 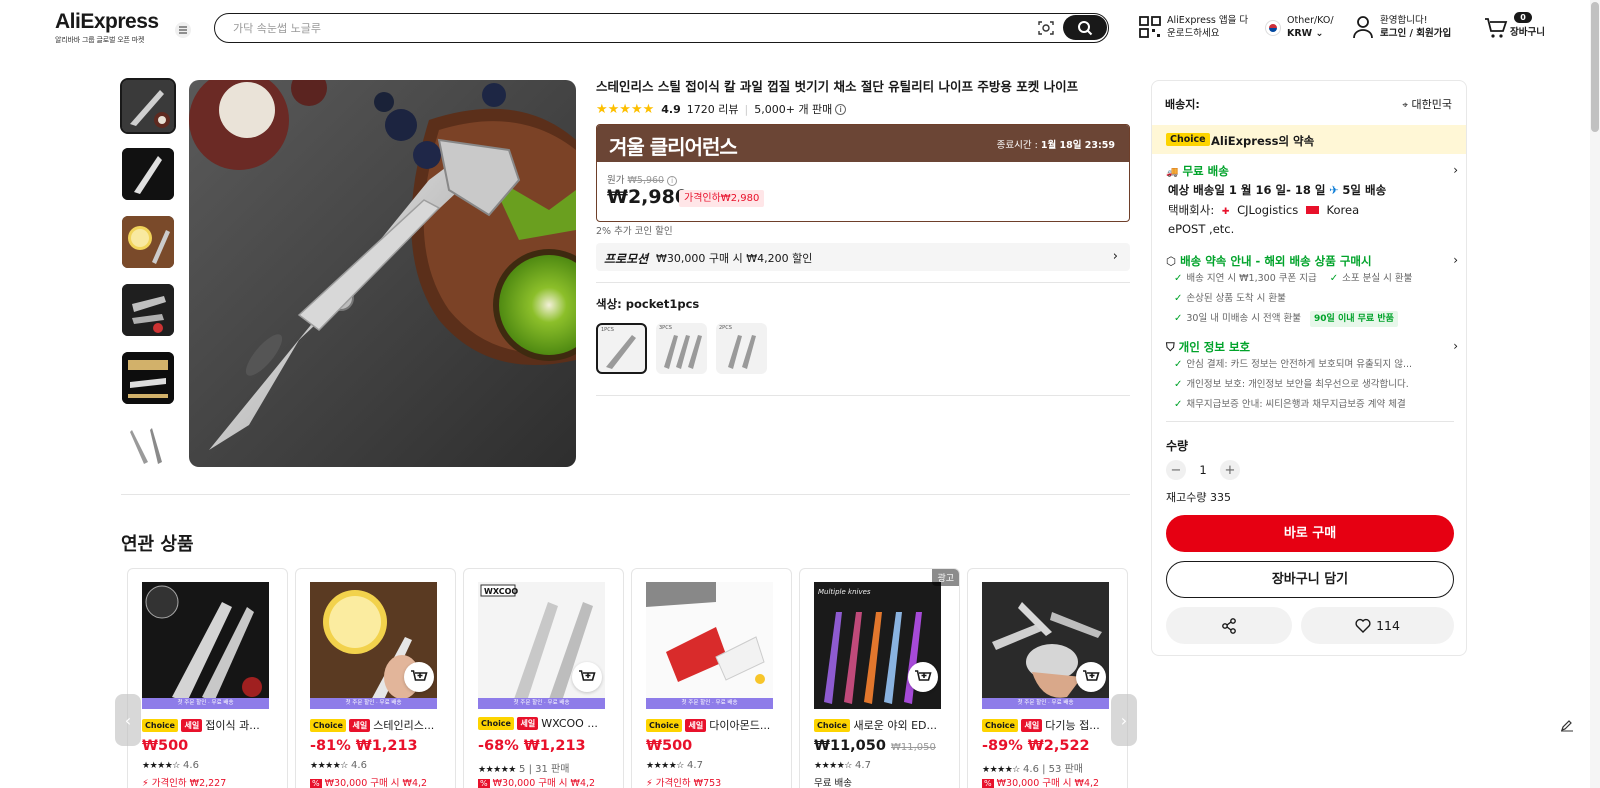 I want to click on wishlist-button: 114, so click(x=1377, y=625).